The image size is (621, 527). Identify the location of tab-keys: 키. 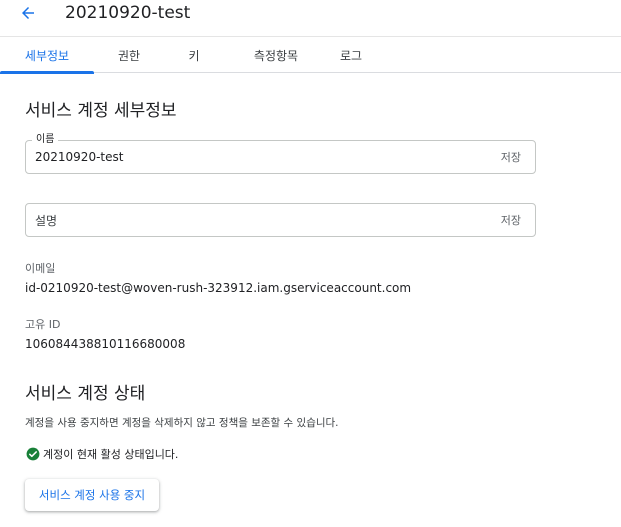
(194, 55).